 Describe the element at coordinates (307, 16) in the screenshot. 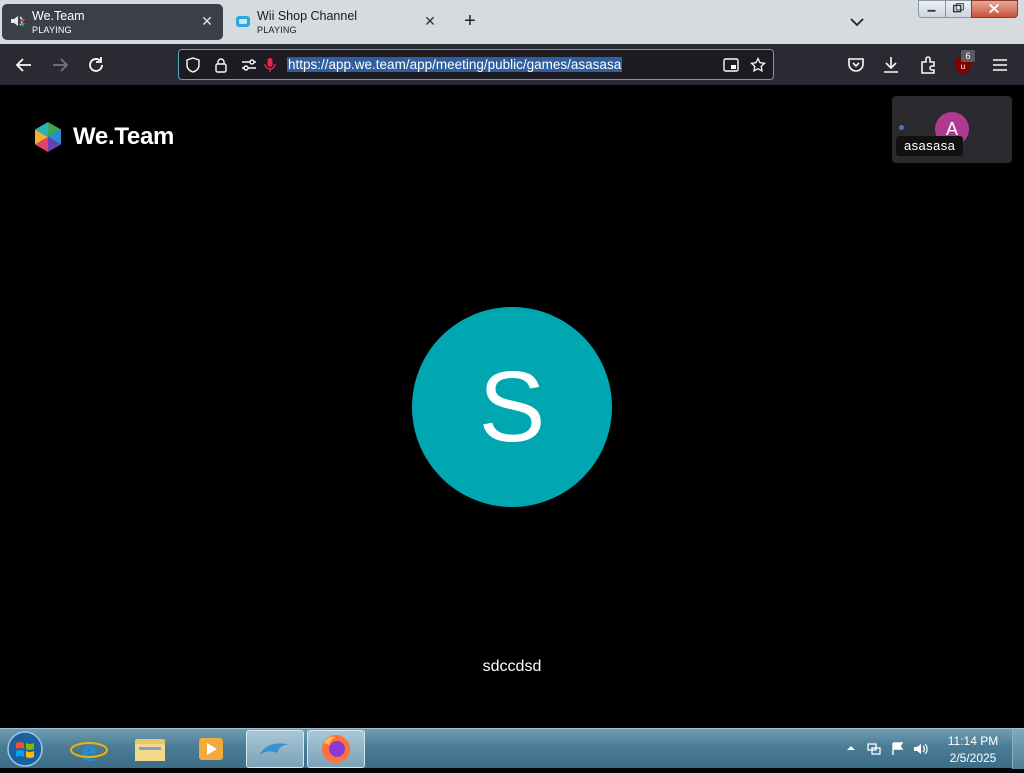

I see `tab-title: Wii Shop Channel` at that location.